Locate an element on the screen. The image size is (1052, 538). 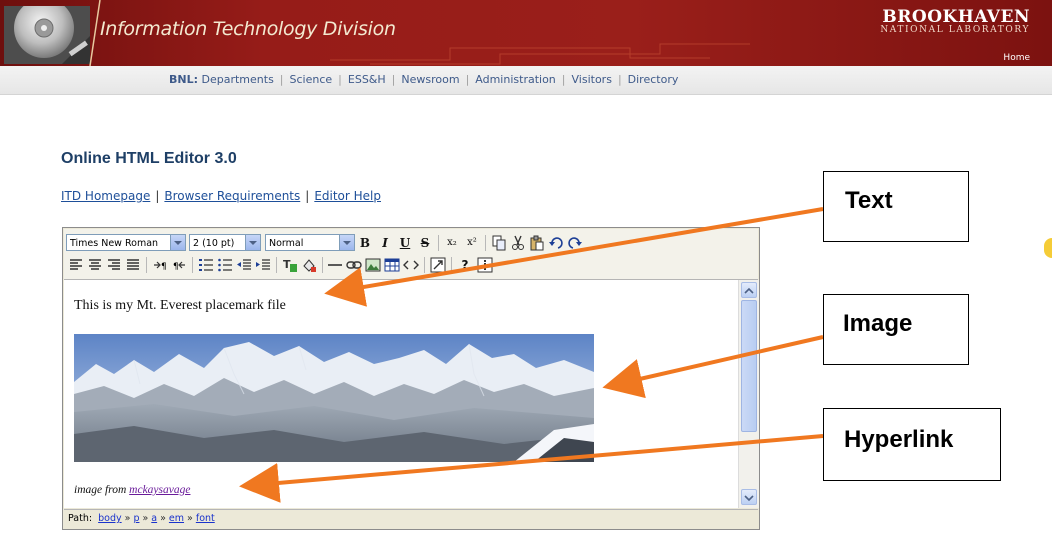
nav-visitors: Visitors is located at coordinates (592, 79).